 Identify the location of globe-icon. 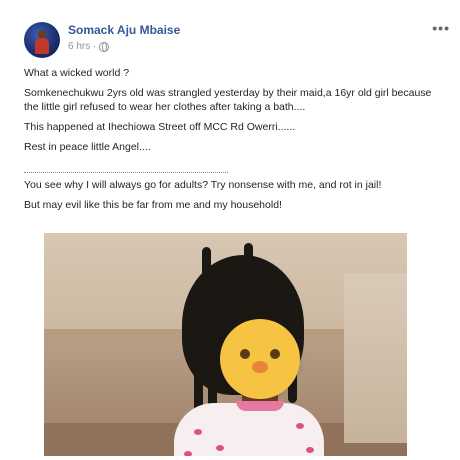
(104, 46).